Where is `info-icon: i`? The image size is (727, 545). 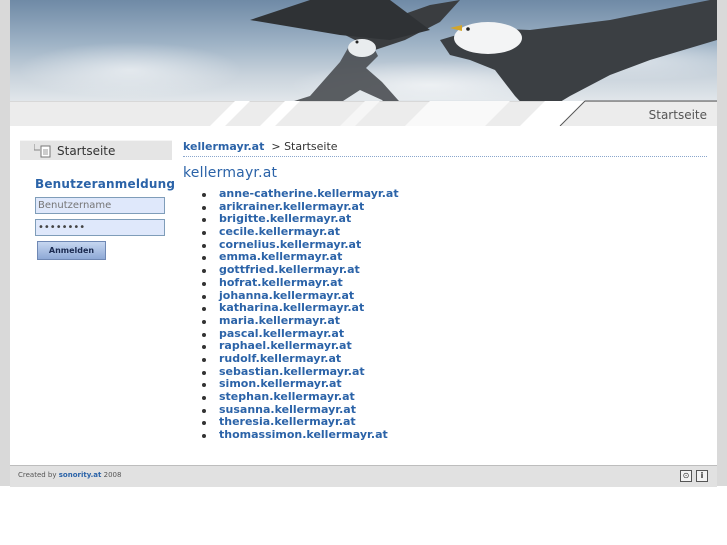
info-icon: i is located at coordinates (702, 476).